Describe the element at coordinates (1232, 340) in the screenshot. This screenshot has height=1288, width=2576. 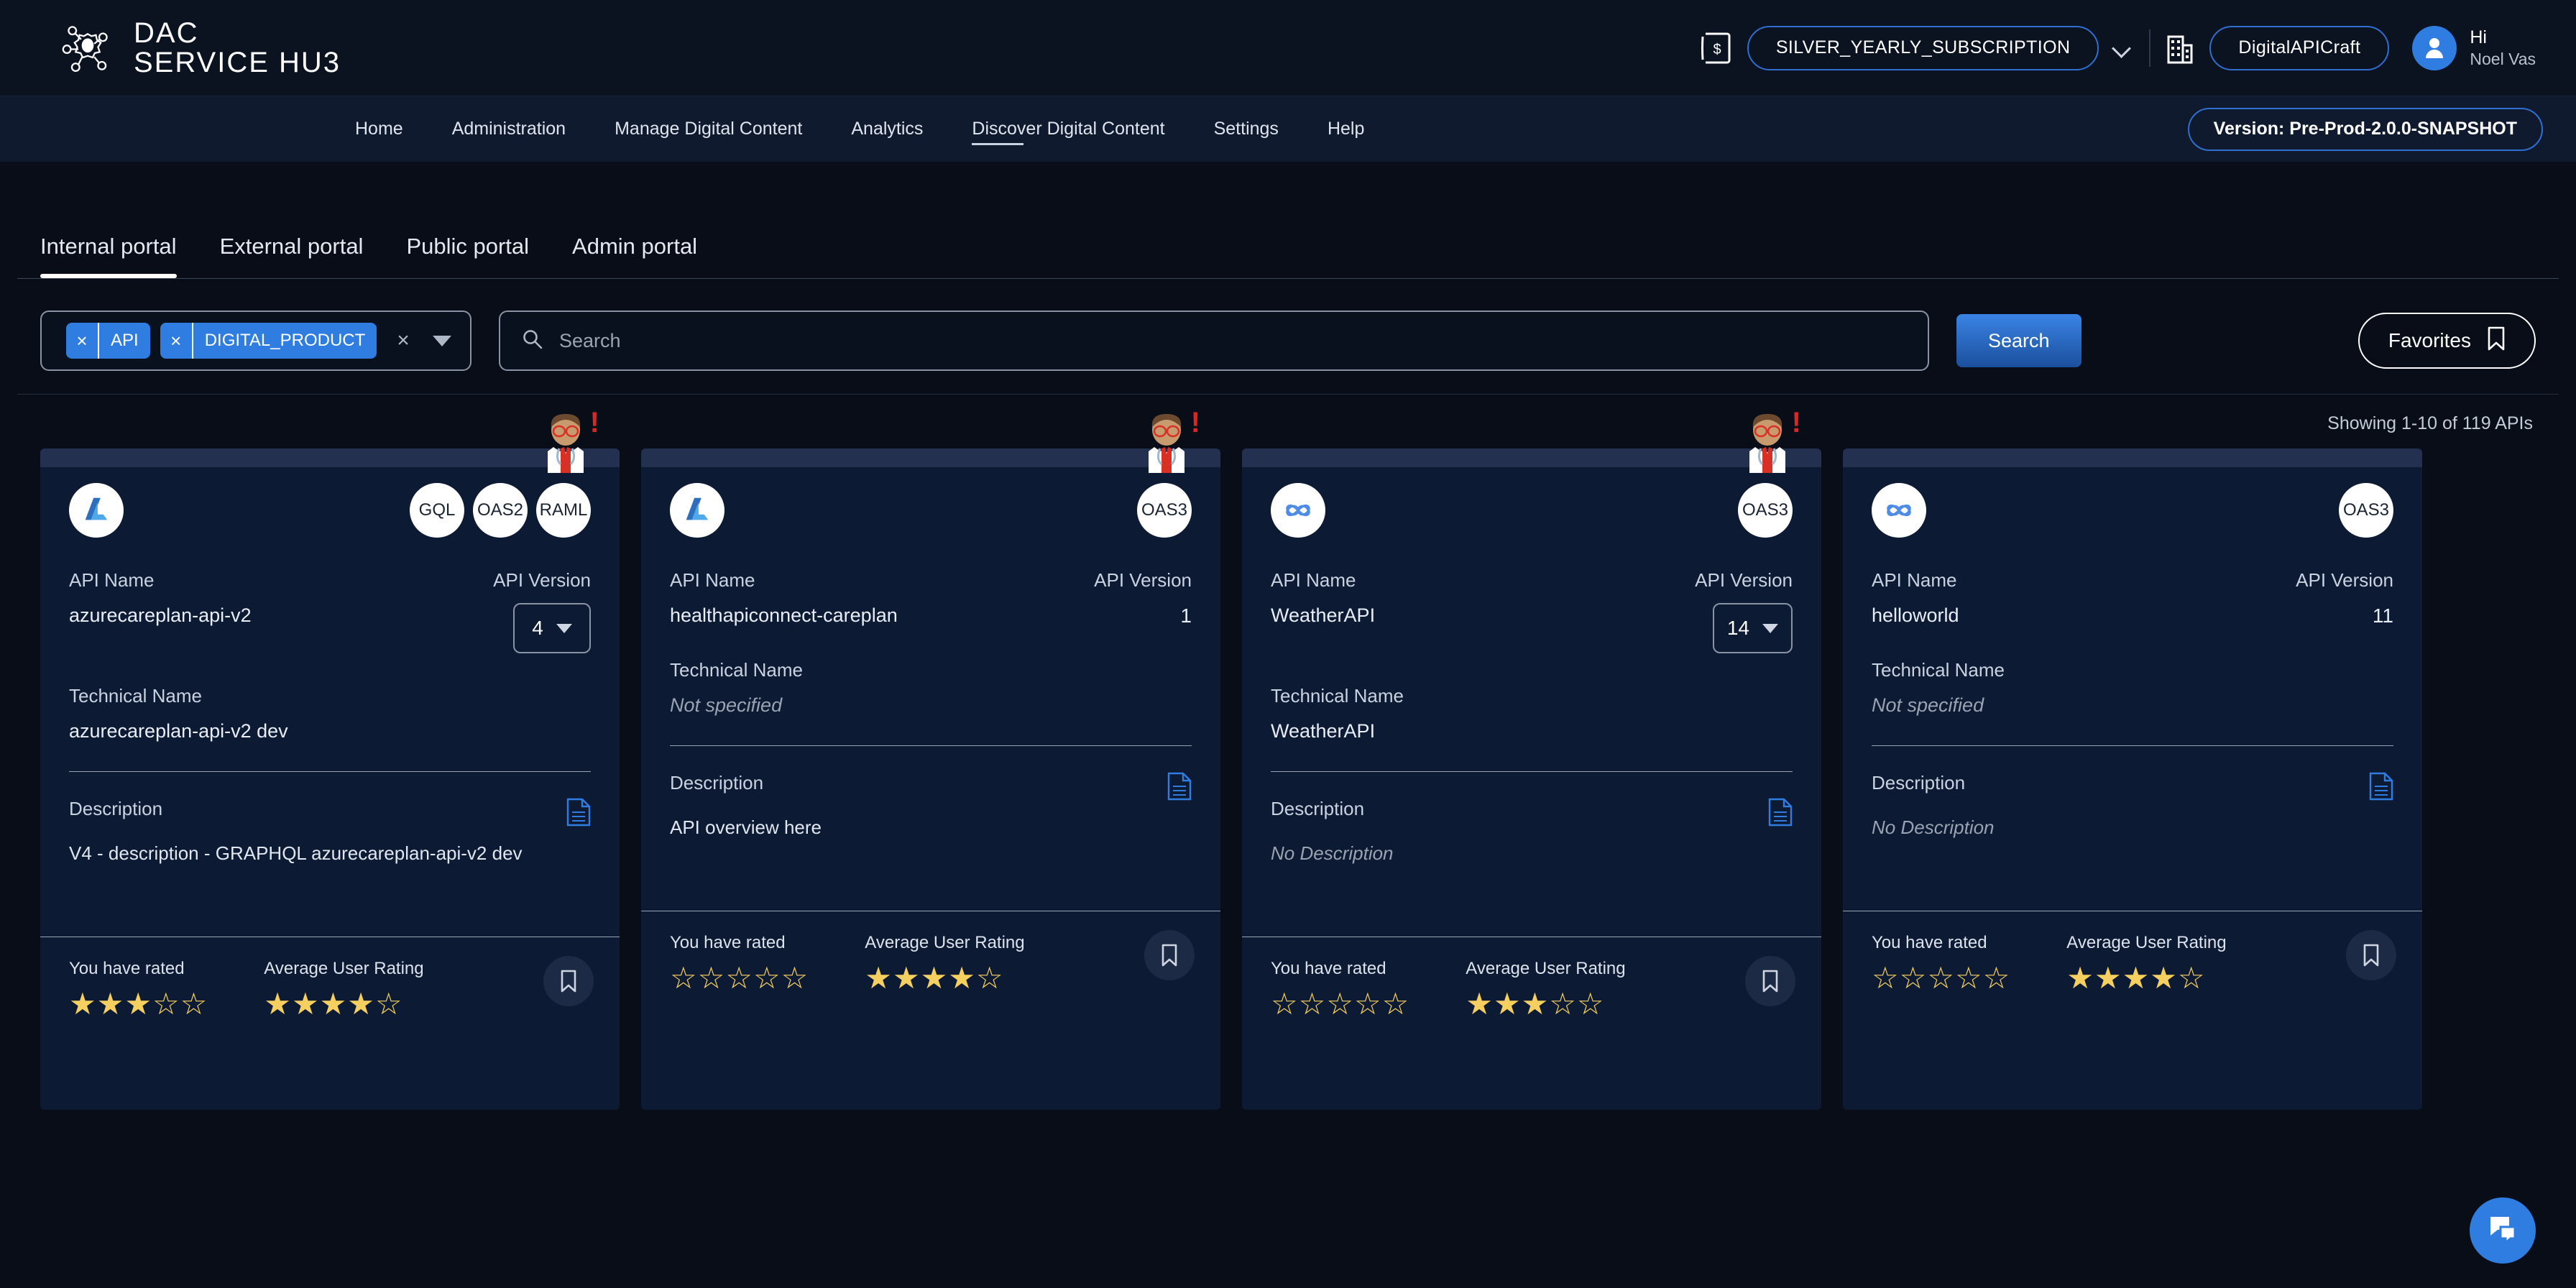
I see `search-input` at that location.